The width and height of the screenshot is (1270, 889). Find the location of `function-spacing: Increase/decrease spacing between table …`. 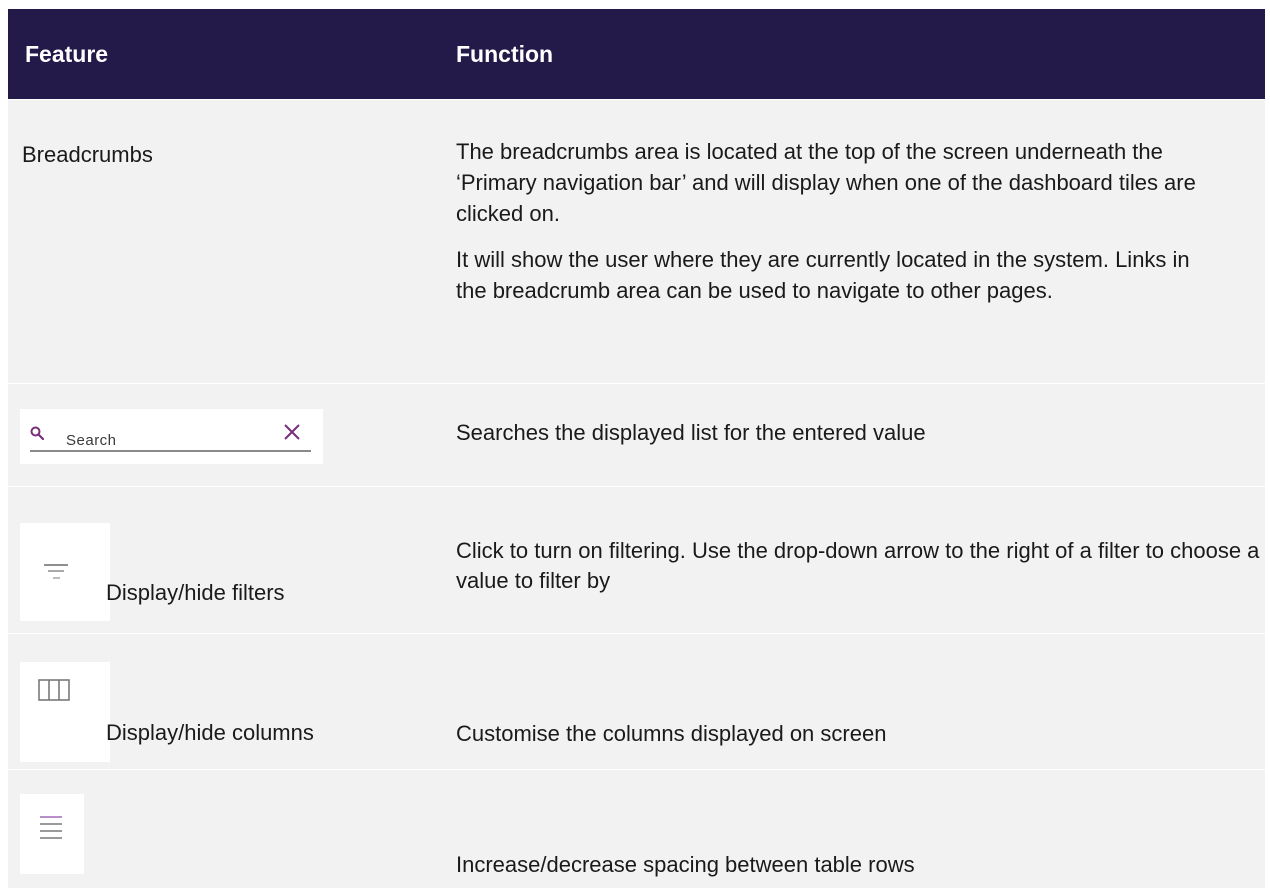

function-spacing: Increase/decrease spacing between table … is located at coordinates (685, 864).